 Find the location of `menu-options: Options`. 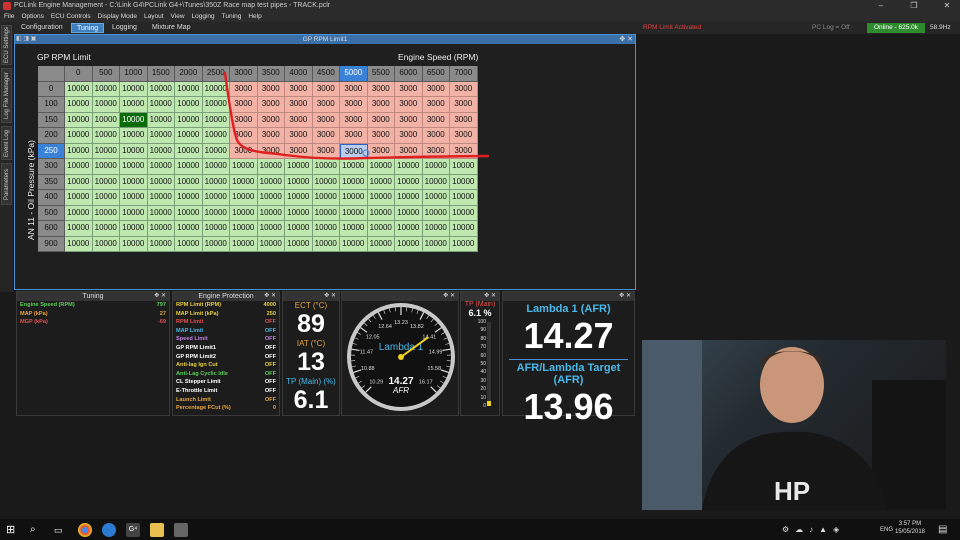

menu-options: Options is located at coordinates (32, 17).